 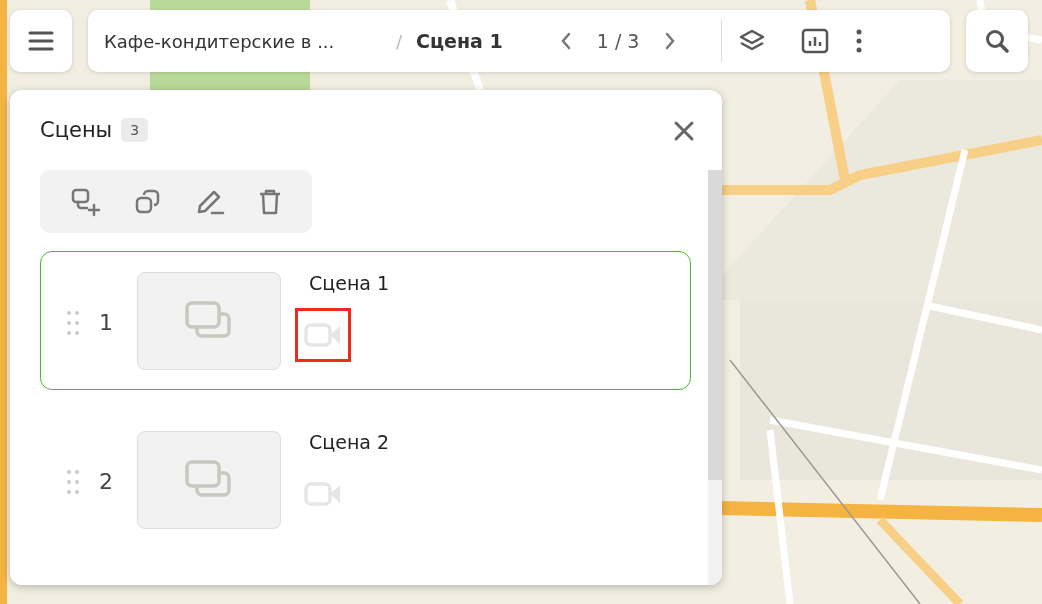 I want to click on scene-card: 1 Сцена 1, so click(x=365, y=320).